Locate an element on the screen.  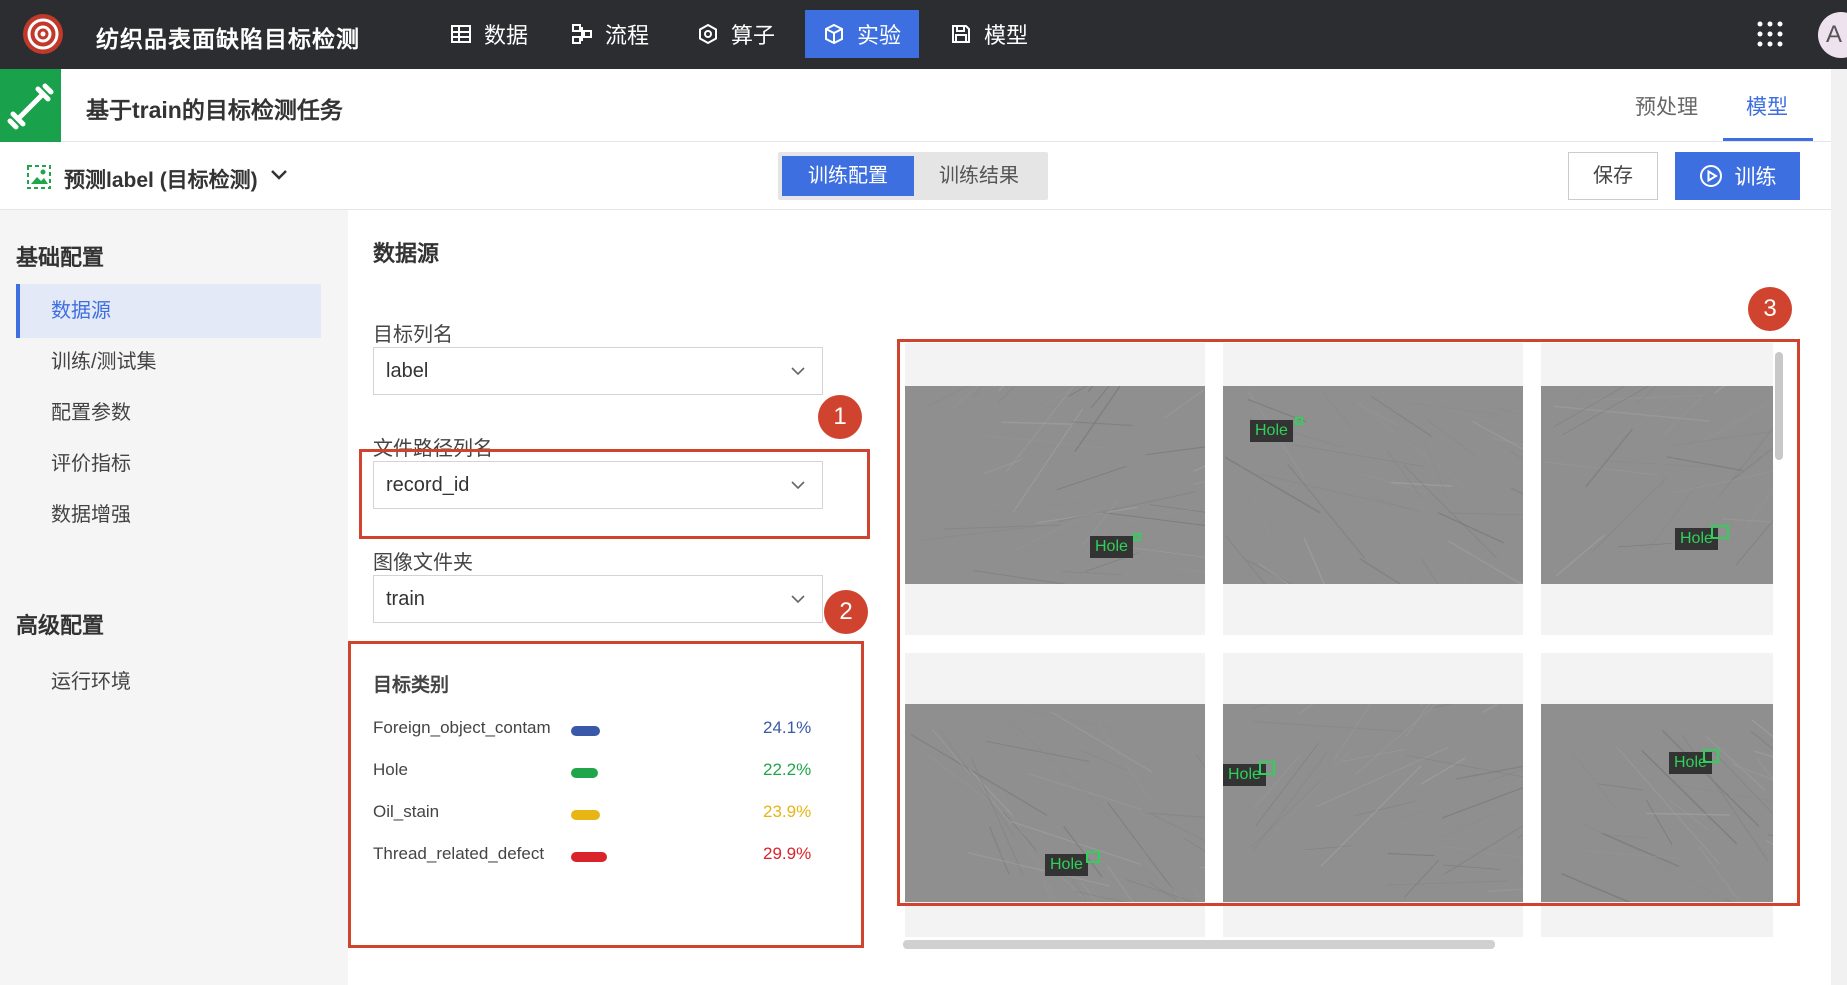
tab-train-result: 训练结果 is located at coordinates (979, 176).